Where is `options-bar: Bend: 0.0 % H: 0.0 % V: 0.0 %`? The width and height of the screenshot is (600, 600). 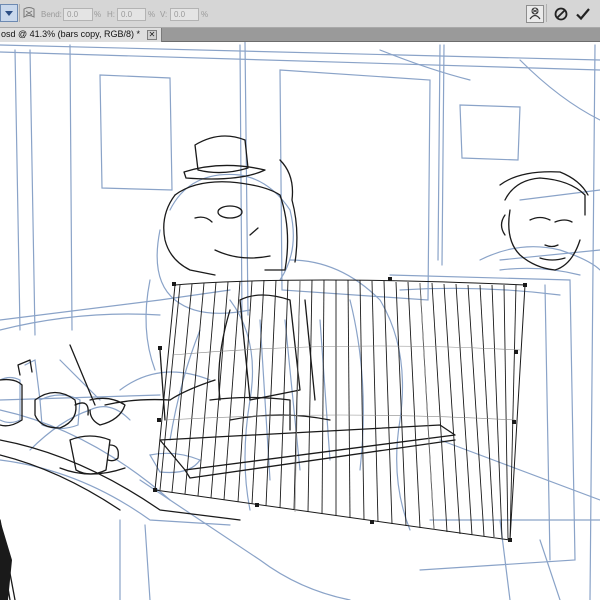 options-bar: Bend: 0.0 % H: 0.0 % V: 0.0 % is located at coordinates (300, 14).